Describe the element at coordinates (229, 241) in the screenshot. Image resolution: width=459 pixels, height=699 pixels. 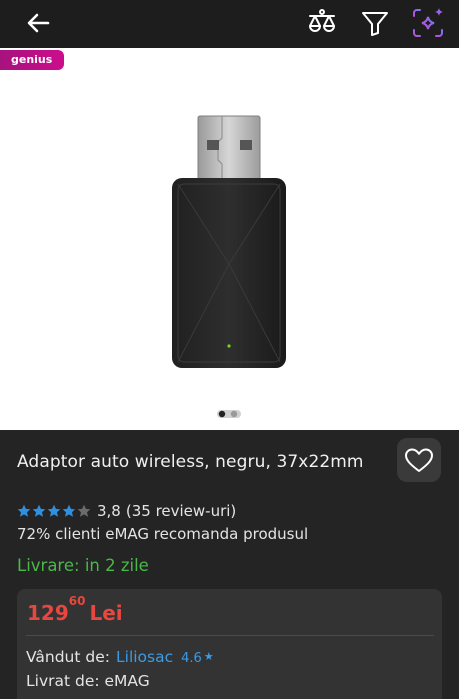
I see `product-image` at that location.